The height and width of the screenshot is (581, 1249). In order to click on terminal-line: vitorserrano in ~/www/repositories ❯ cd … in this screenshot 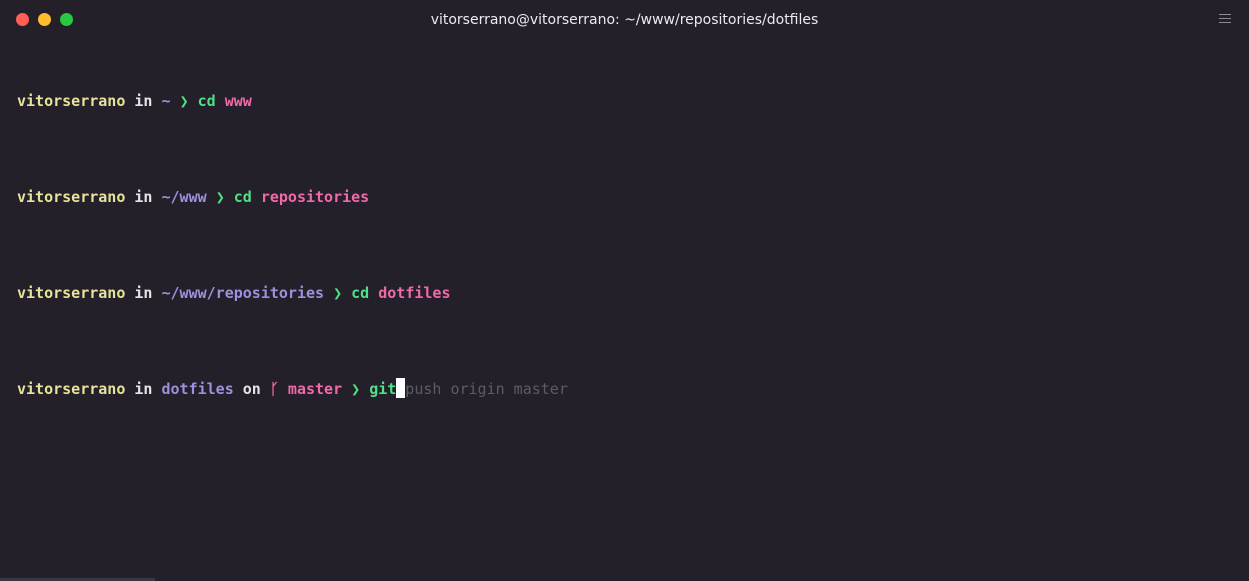, I will do `click(292, 293)`.